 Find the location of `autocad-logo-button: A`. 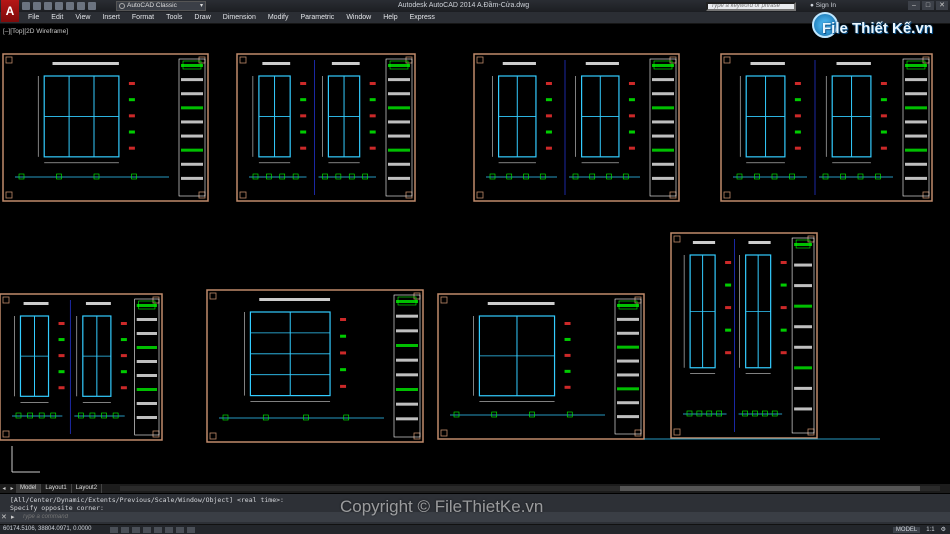

autocad-logo-button: A is located at coordinates (10, 11).